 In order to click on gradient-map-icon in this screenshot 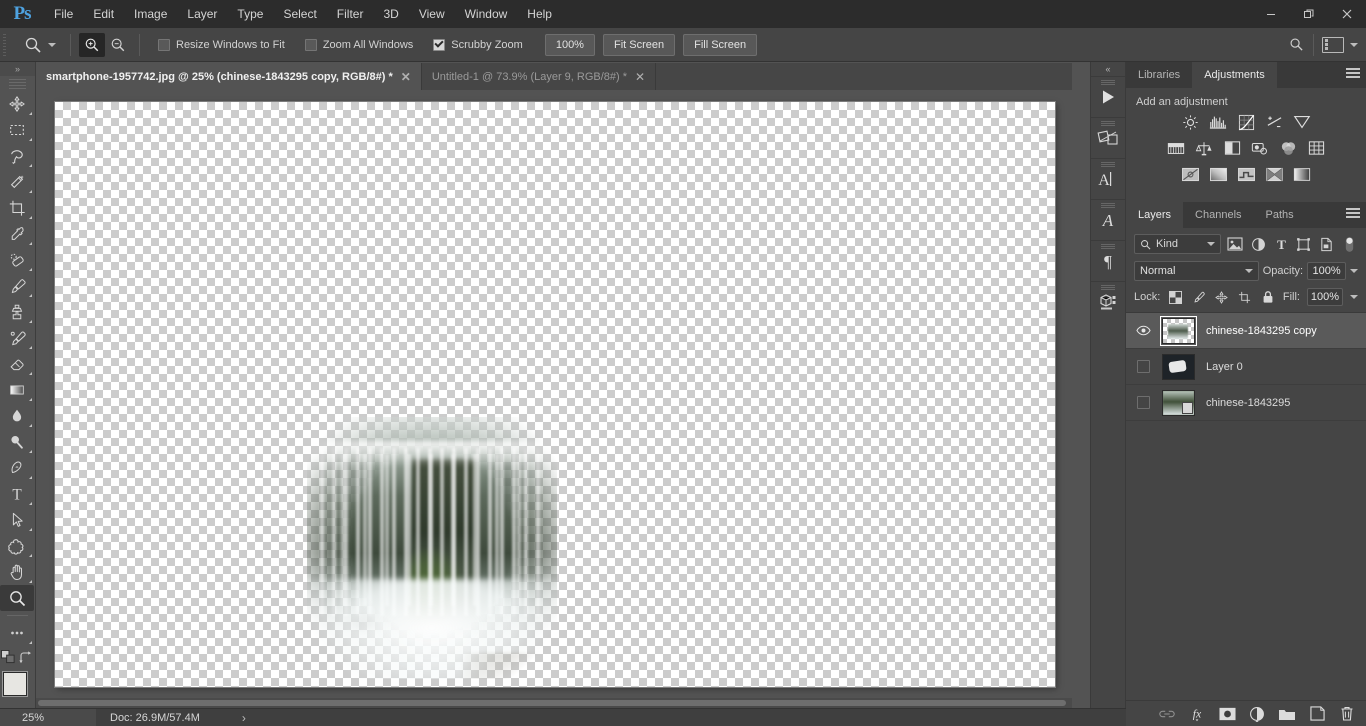, I will do `click(1302, 174)`.